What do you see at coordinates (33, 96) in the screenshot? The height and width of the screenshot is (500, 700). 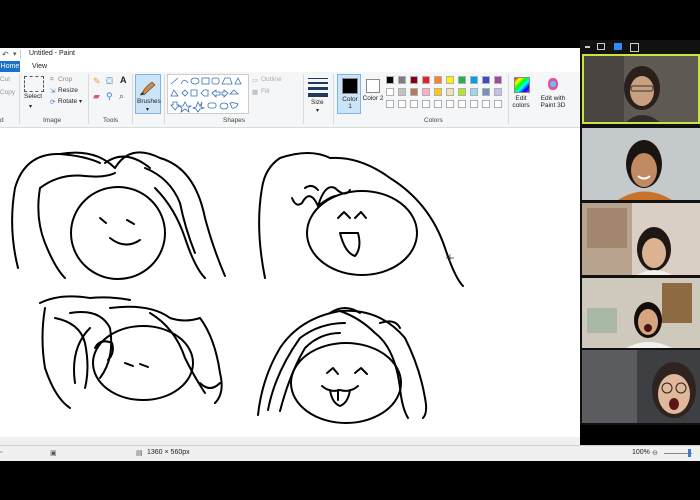 I see `select-button: Select` at bounding box center [33, 96].